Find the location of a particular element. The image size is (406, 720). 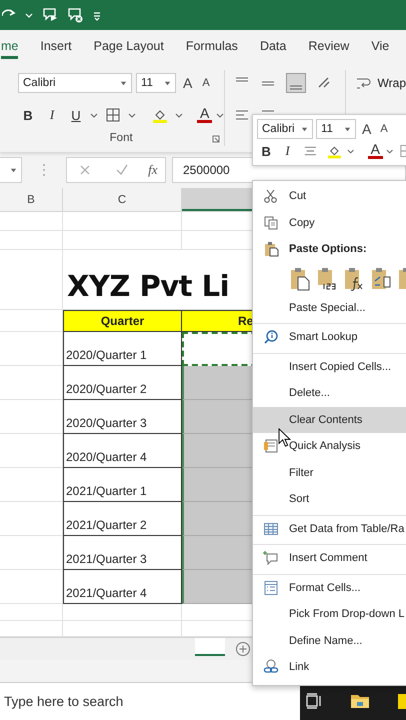

ribbon-tab: Insert is located at coordinates (56, 46).